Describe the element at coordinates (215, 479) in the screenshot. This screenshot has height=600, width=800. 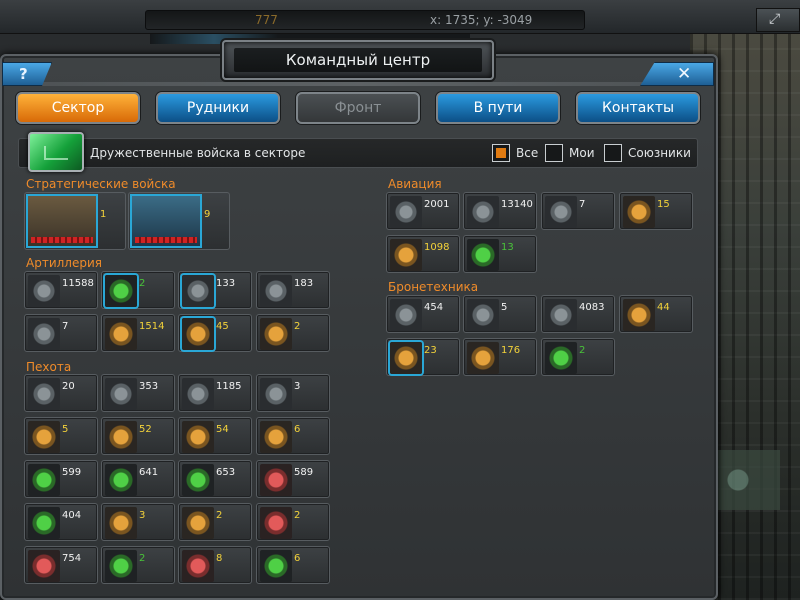
I see `infantry-unit: 653` at that location.